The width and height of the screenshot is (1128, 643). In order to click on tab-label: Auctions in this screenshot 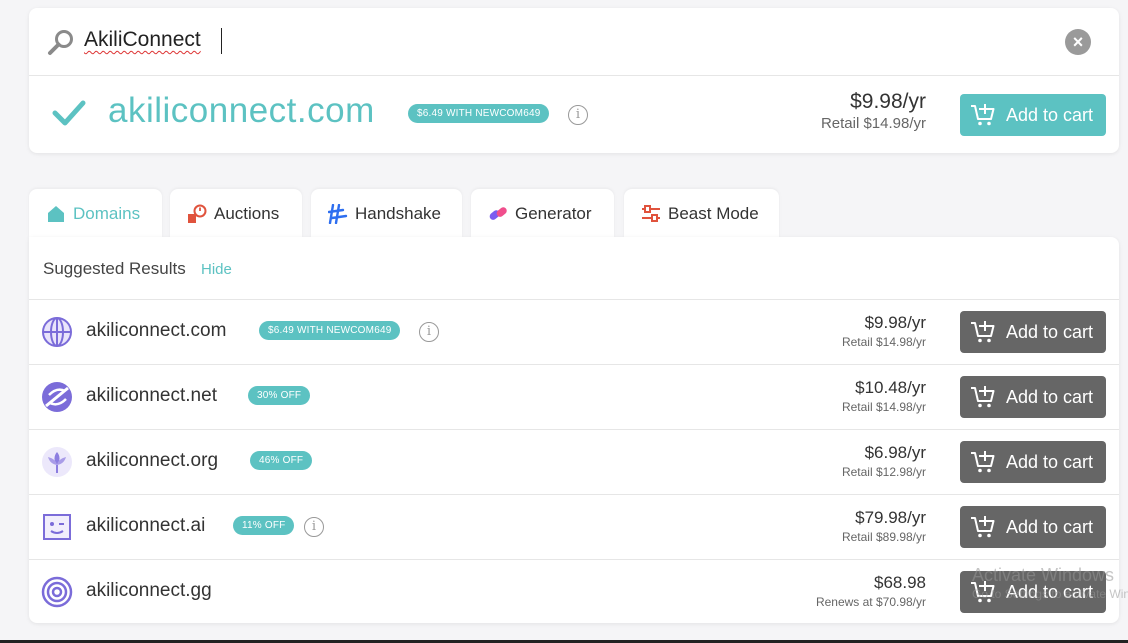, I will do `click(247, 213)`.